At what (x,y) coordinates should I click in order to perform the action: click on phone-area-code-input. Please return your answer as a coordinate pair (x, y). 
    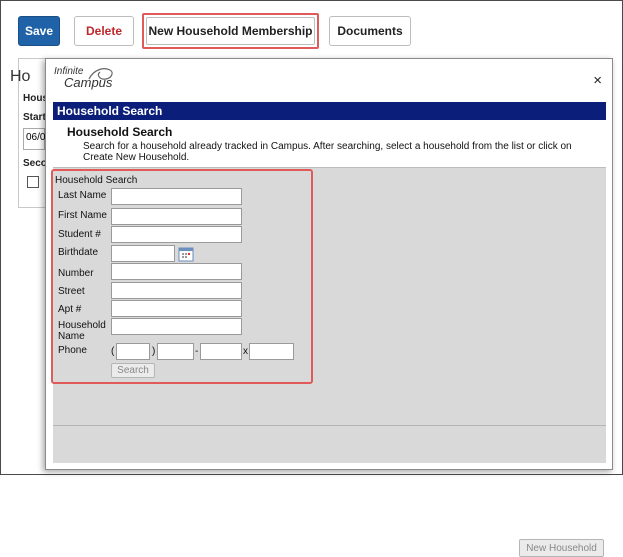
    Looking at the image, I should click on (133, 351).